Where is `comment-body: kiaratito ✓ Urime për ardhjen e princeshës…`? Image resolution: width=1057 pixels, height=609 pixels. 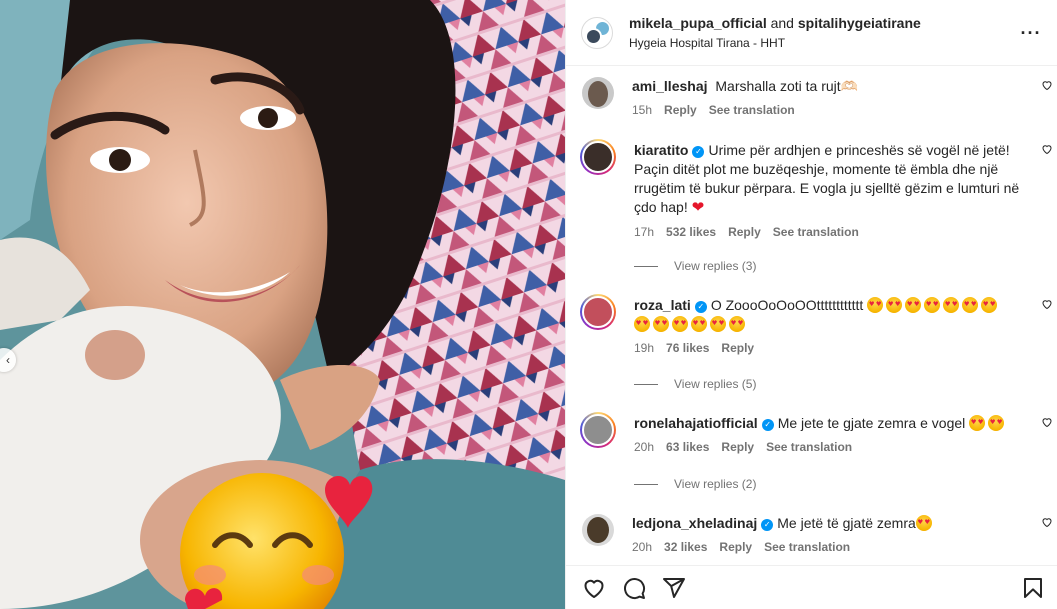 comment-body: kiaratito ✓ Urime për ardhjen e princeshës… is located at coordinates (845, 190).